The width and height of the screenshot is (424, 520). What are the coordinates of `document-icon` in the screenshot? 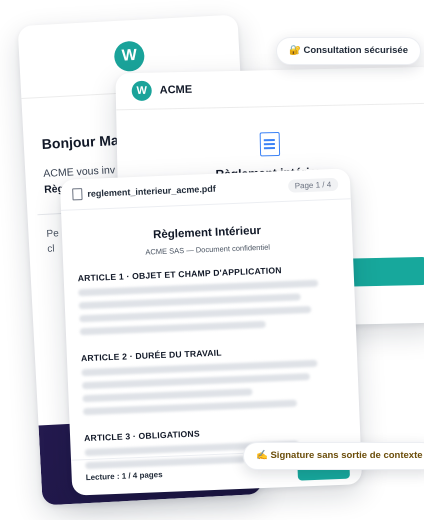 It's located at (270, 144).